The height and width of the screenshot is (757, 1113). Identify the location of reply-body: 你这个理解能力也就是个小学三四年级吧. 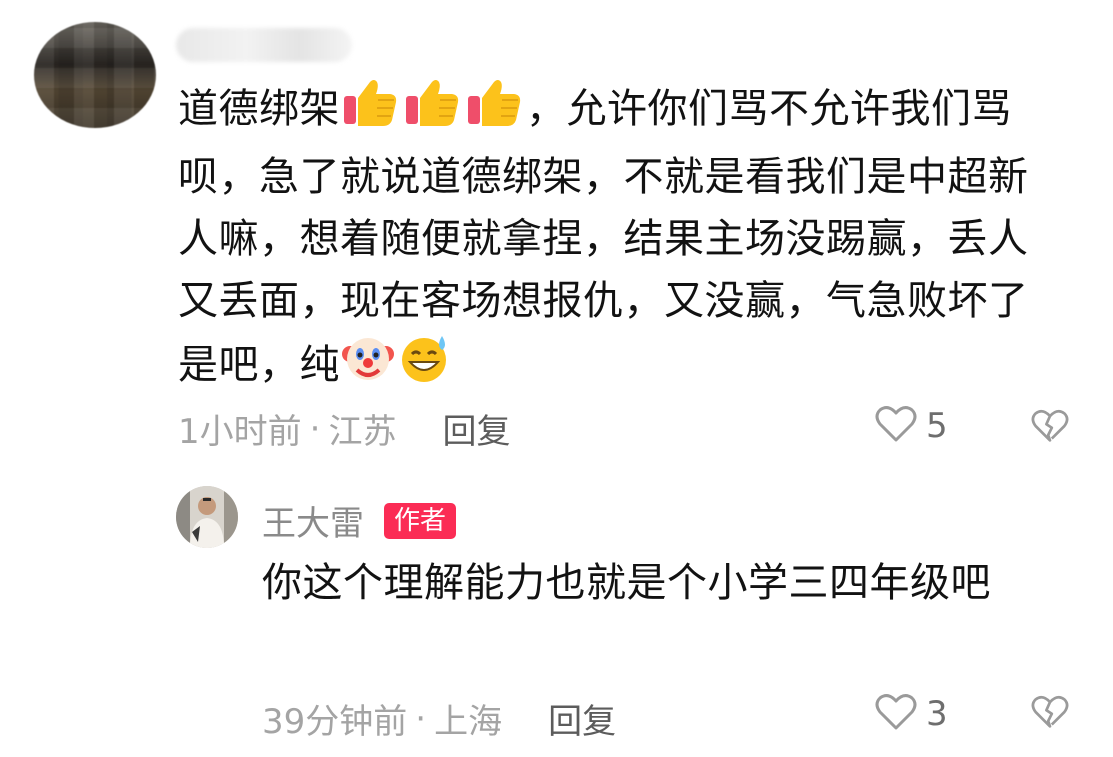
(626, 583).